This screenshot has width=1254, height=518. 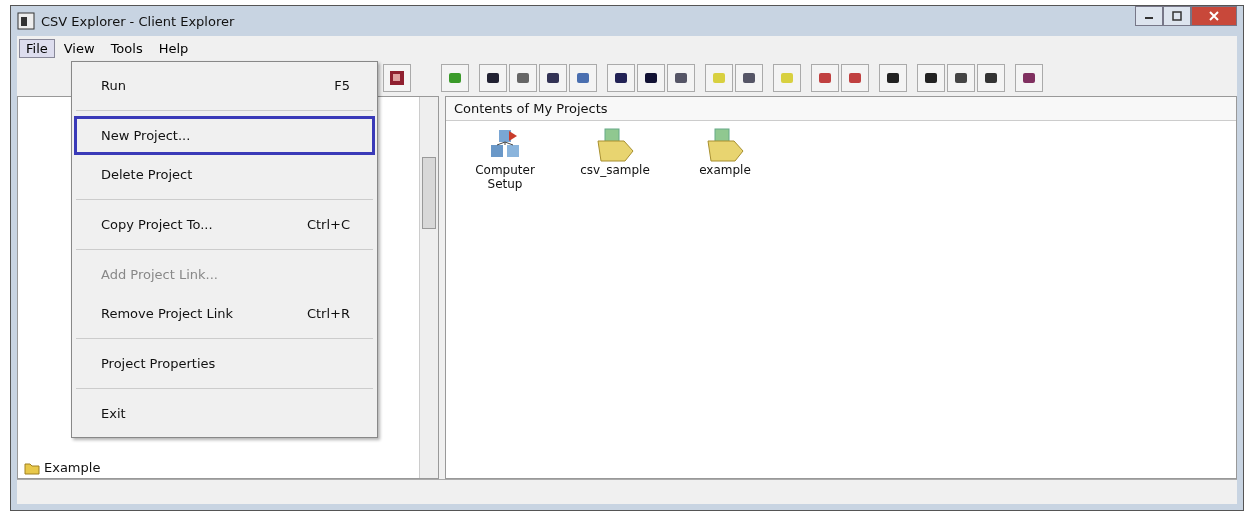 What do you see at coordinates (126, 48) in the screenshot?
I see `menu-item: Tools` at bounding box center [126, 48].